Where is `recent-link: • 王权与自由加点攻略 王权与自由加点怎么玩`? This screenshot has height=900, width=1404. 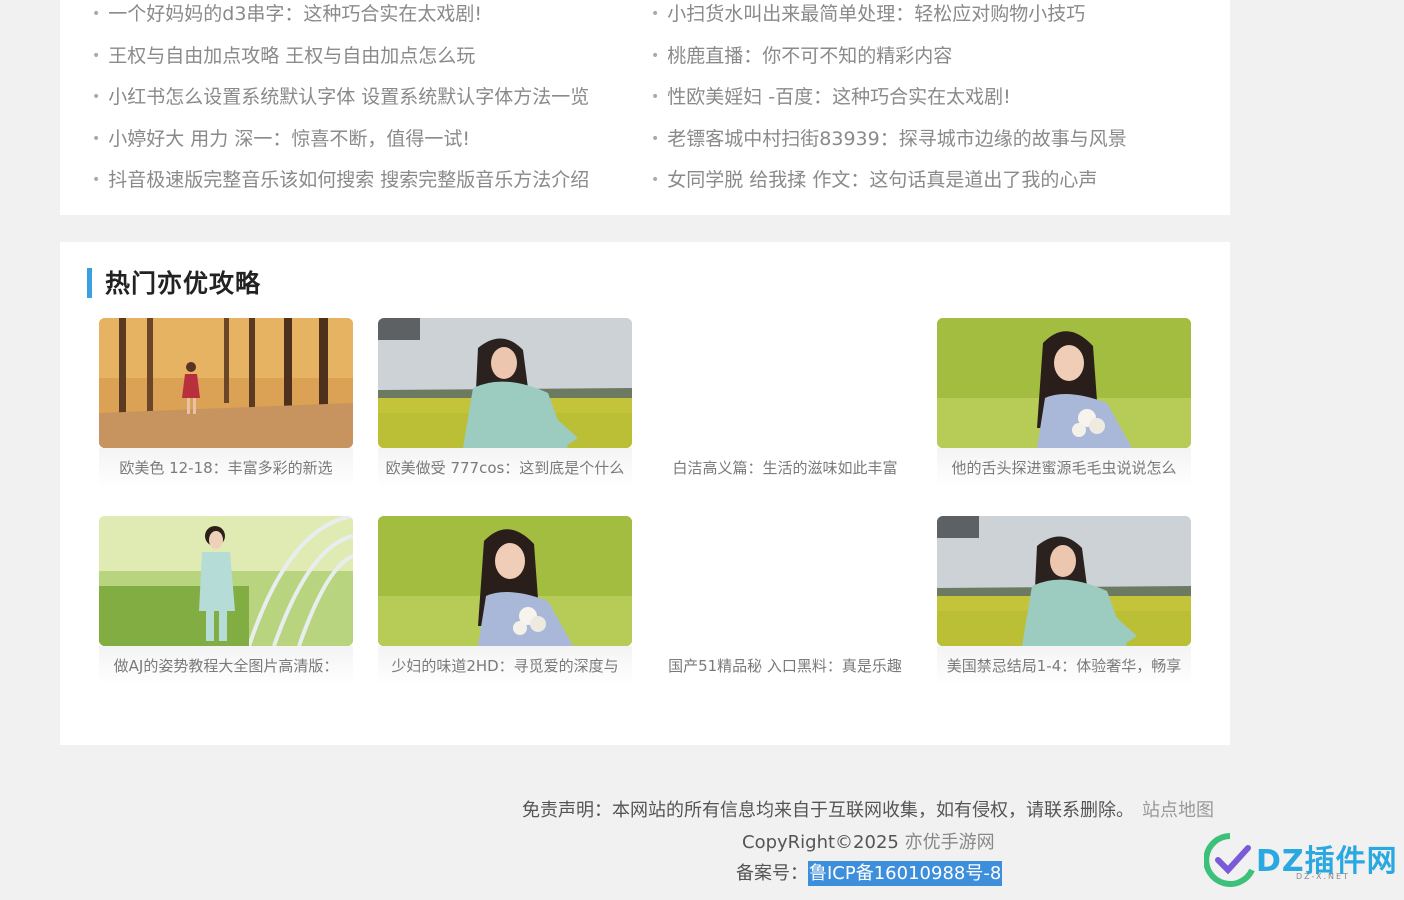
recent-link: • 王权与自由加点攻略 王权与自由加点怎么玩 is located at coordinates (340, 63).